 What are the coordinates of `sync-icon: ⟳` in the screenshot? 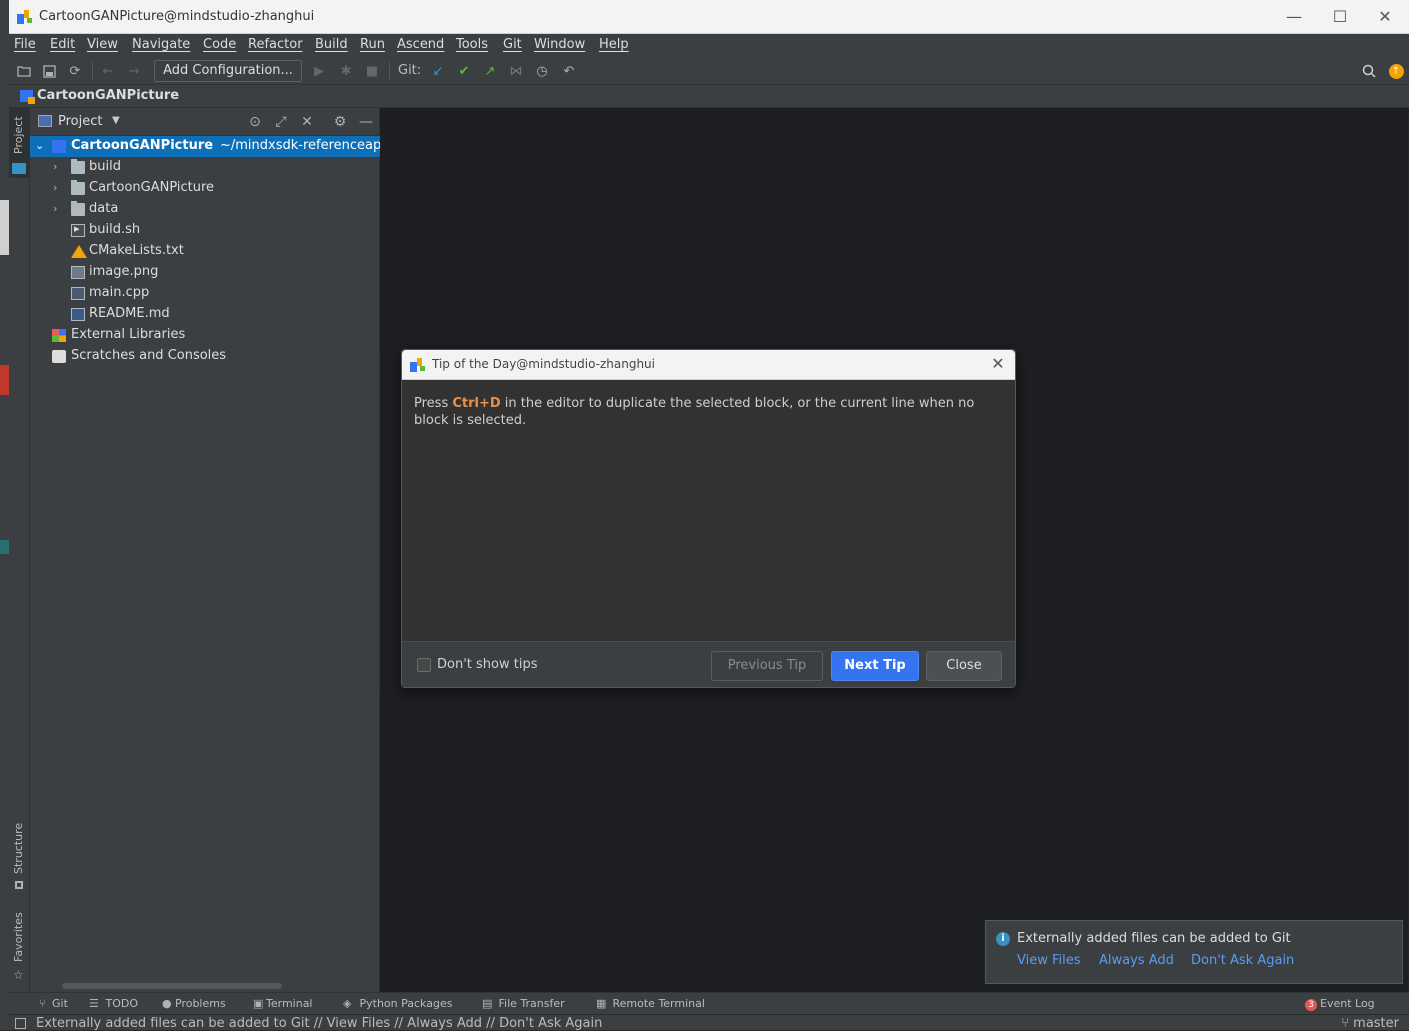 It's located at (75, 71).